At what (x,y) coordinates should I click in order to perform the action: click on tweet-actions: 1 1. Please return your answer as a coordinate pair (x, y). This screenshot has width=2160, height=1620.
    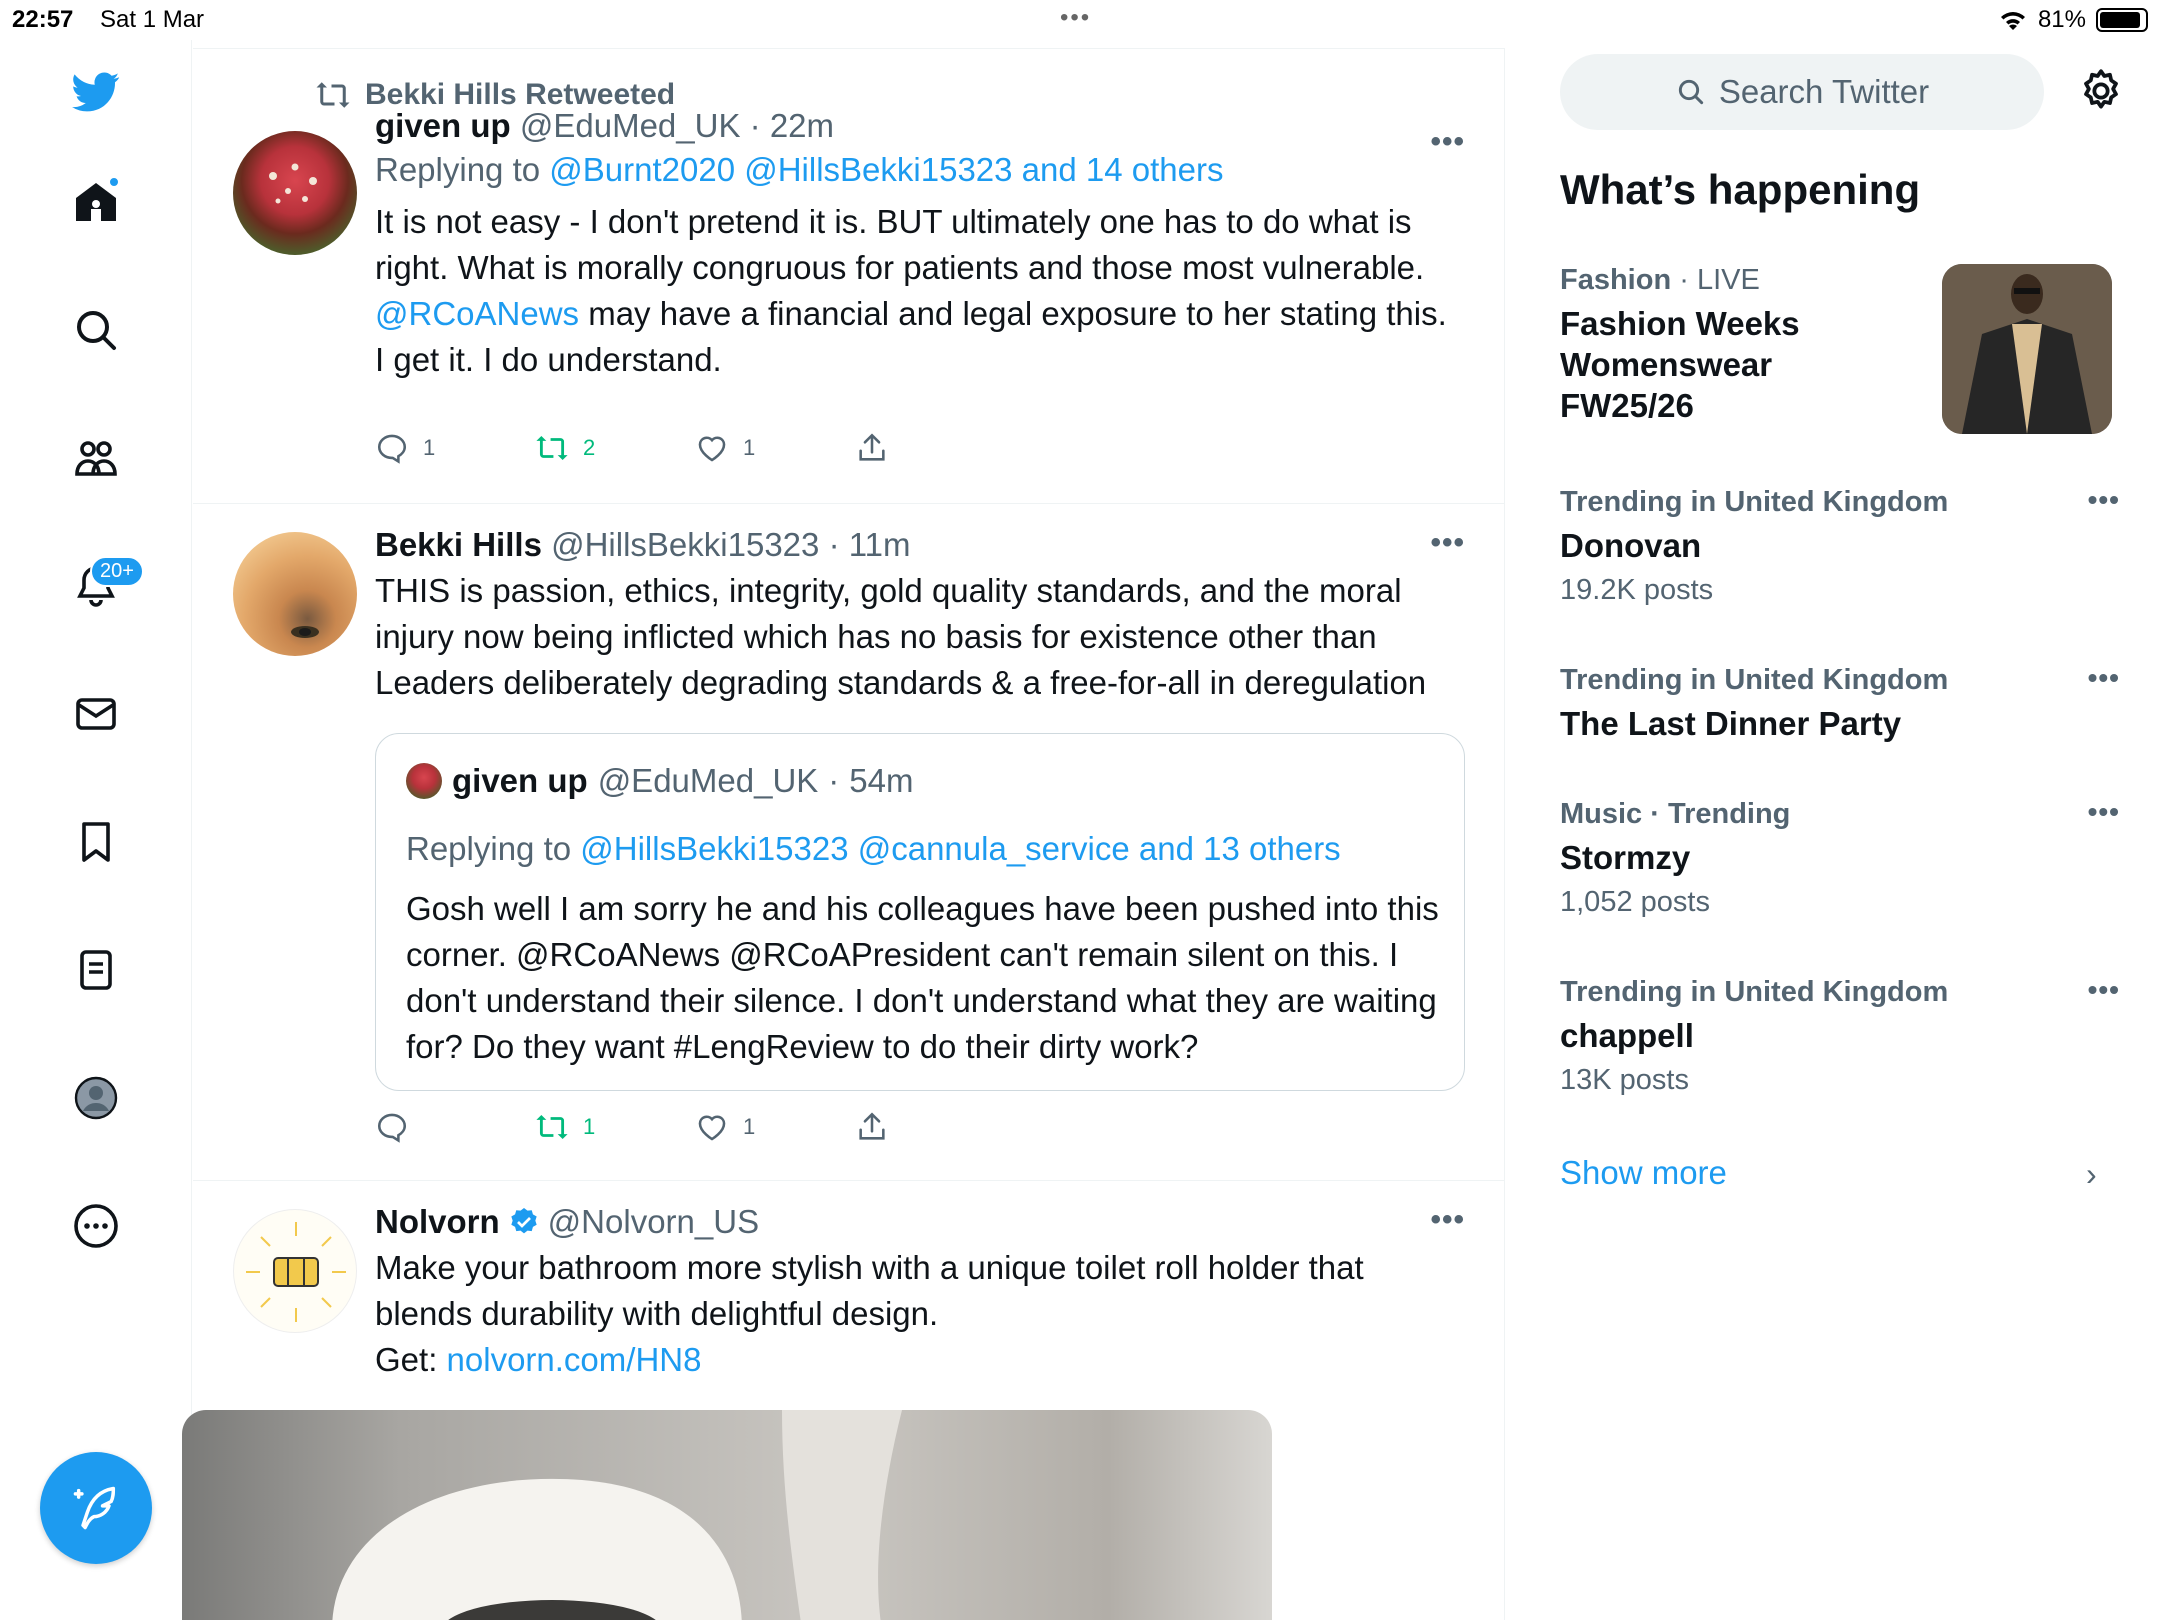
    Looking at the image, I should click on (695, 1127).